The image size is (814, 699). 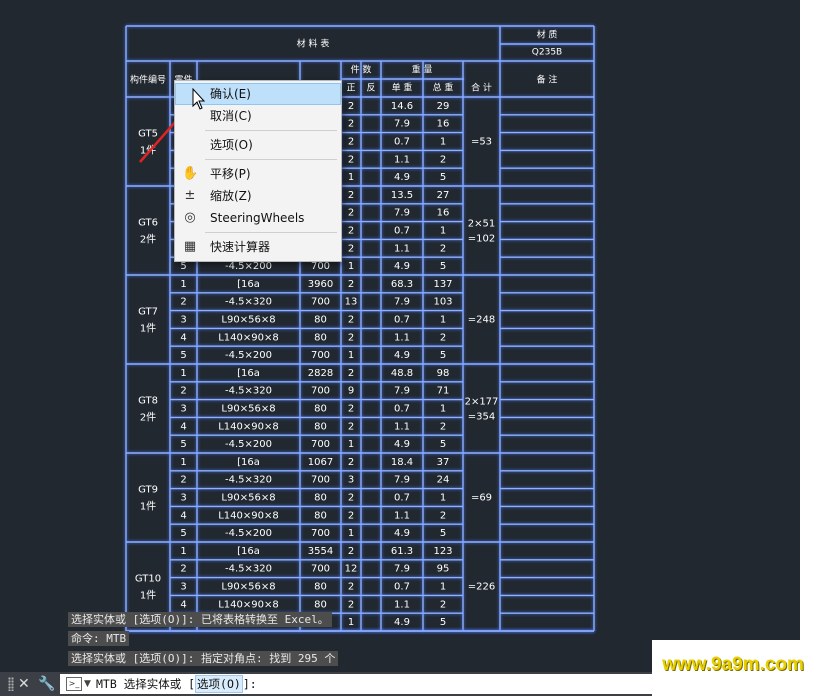 I want to click on part-number: 2, so click(x=183, y=391).